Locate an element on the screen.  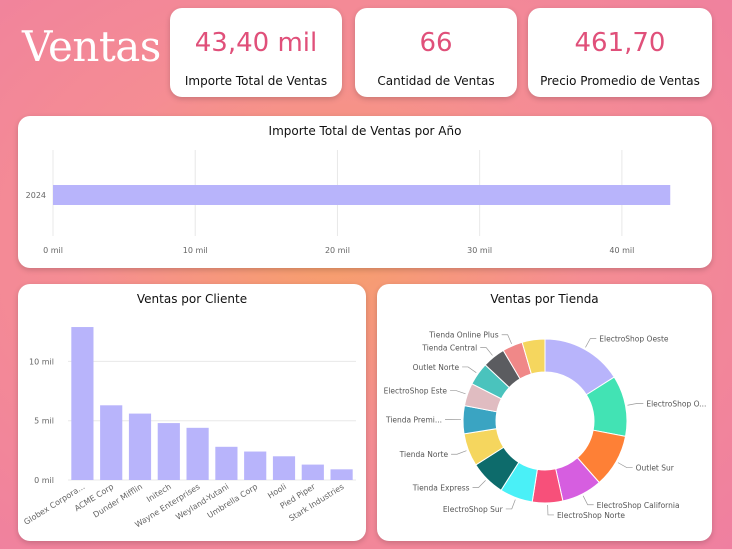
slice-label: Tienda Central is located at coordinates (449, 348).